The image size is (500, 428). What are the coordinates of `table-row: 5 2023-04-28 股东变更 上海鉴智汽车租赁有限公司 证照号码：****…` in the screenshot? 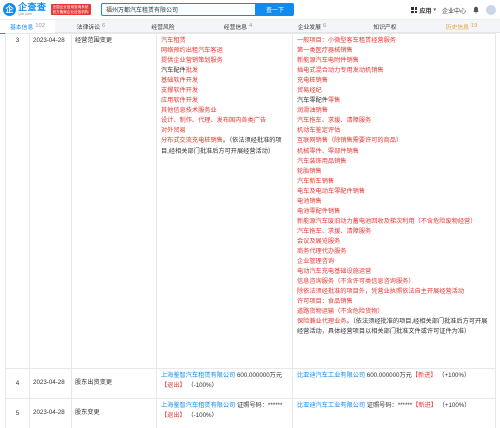 It's located at (250, 413).